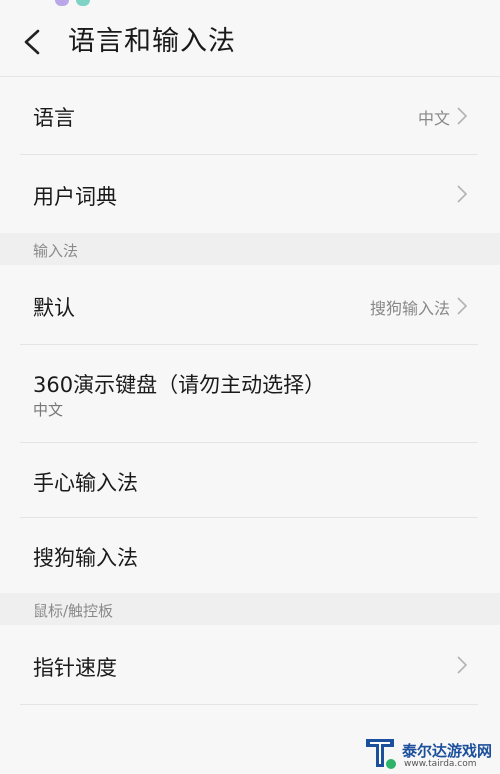  What do you see at coordinates (250, 42) in the screenshot?
I see `app-header: 语言和输入法` at bounding box center [250, 42].